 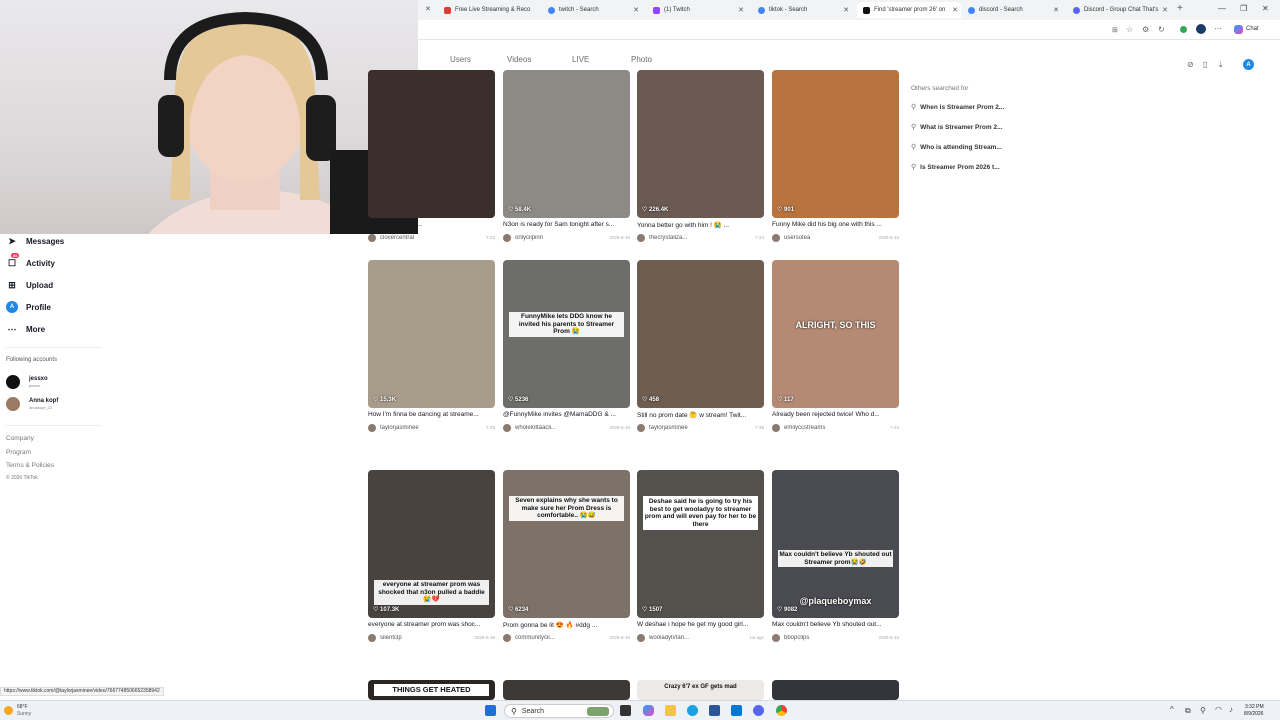 What do you see at coordinates (425, 638) in the screenshot?
I see `video-username: silentclp` at bounding box center [425, 638].